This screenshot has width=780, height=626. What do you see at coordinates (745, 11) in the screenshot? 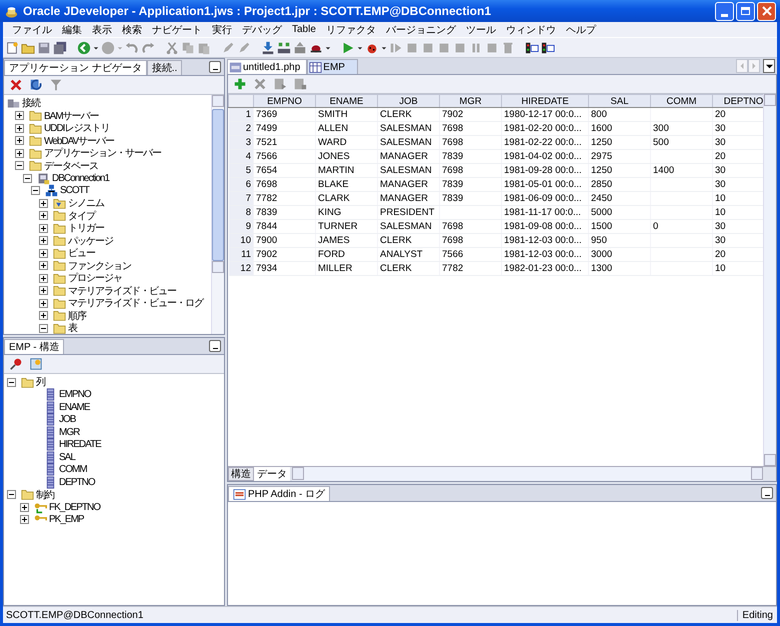
I see `maximize-button` at bounding box center [745, 11].